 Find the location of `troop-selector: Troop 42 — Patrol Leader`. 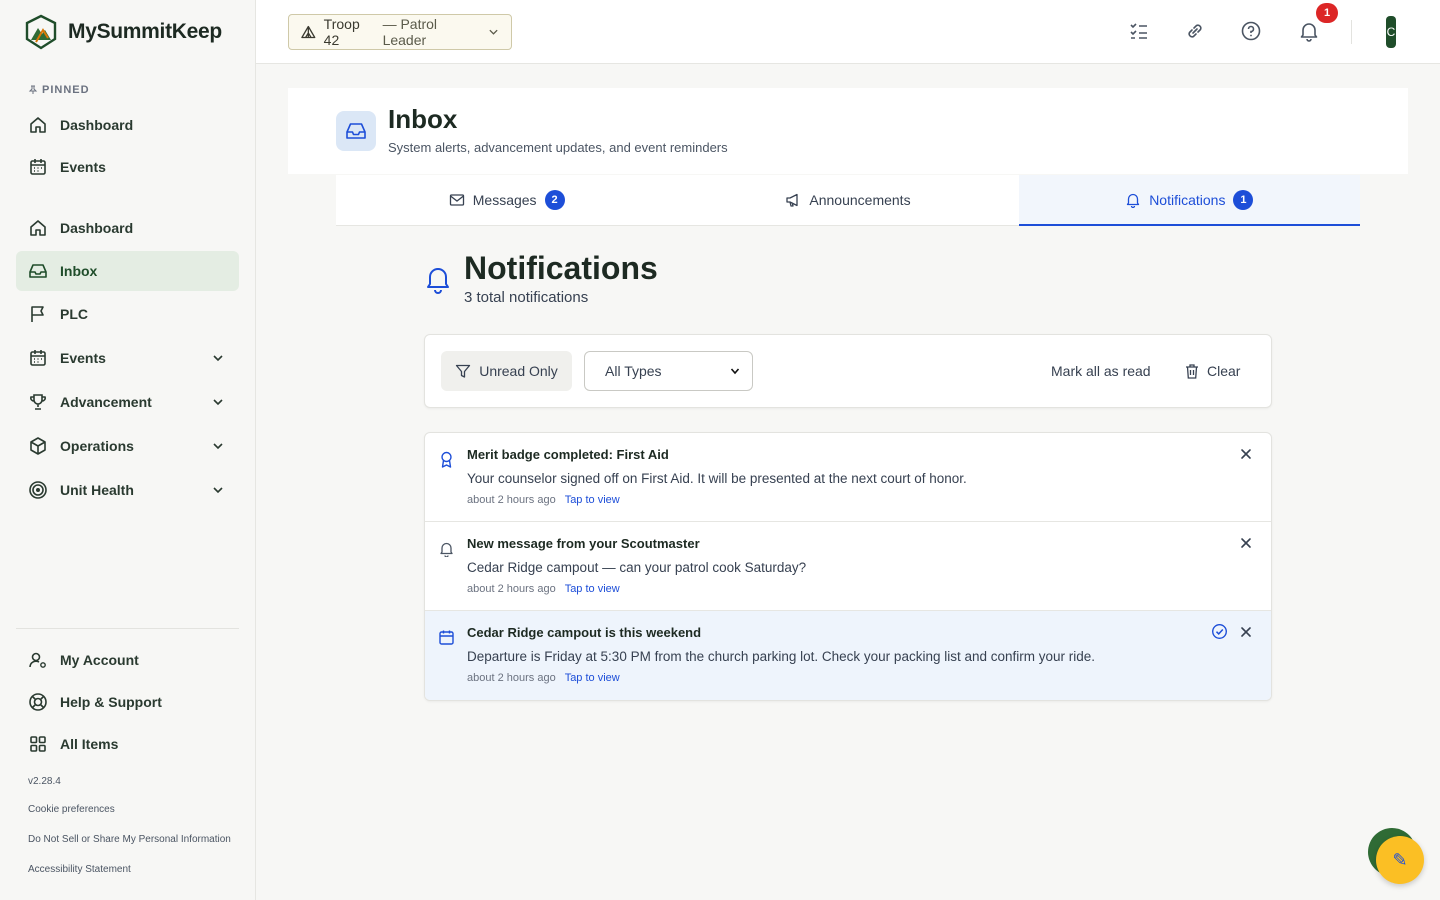

troop-selector: Troop 42 — Patrol Leader is located at coordinates (400, 32).